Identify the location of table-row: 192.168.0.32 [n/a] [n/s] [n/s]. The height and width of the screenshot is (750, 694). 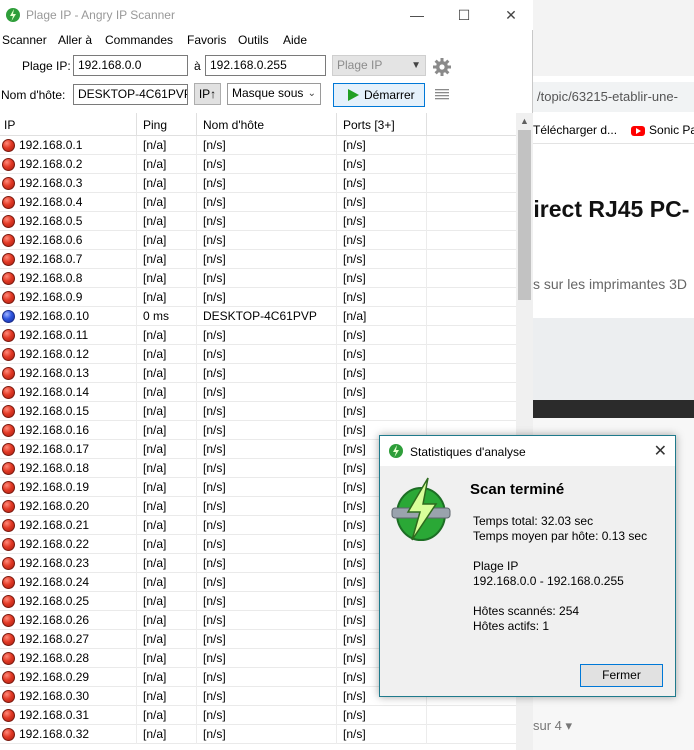
(258, 734).